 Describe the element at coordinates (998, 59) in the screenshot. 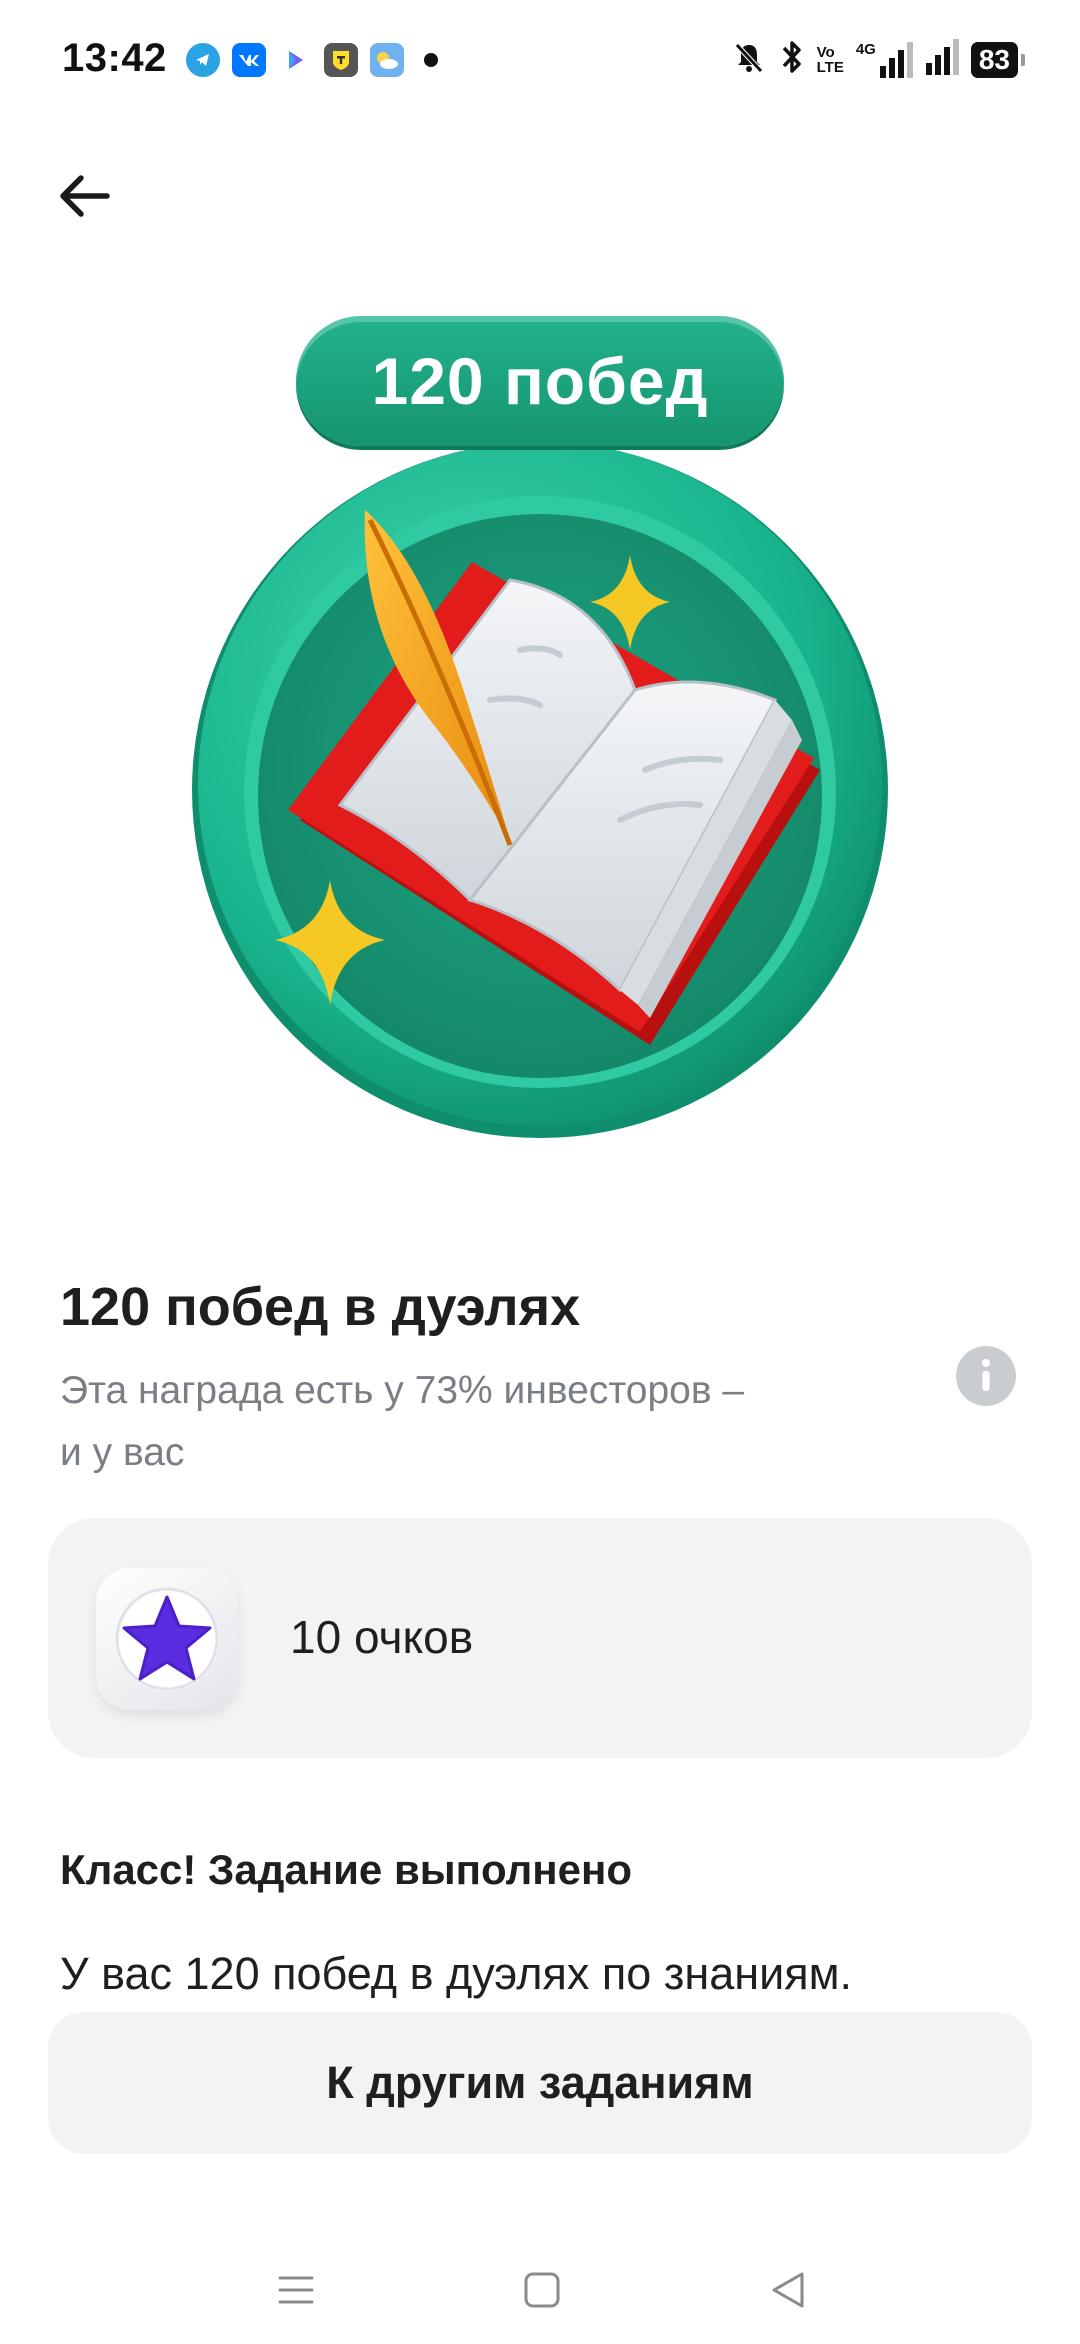

I see `battery-indicator: 83` at that location.